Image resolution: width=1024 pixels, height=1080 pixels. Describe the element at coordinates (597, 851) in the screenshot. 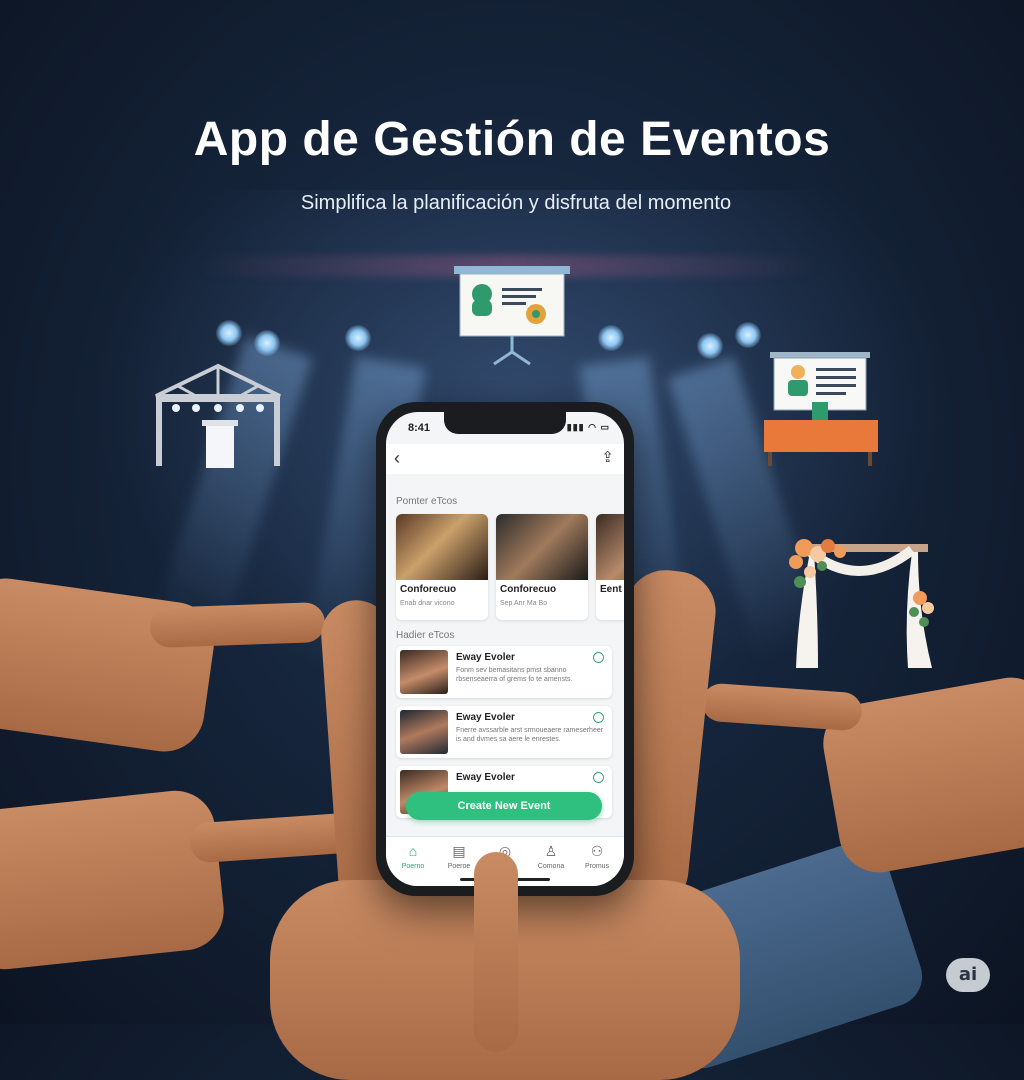

I see `user-icon: ⚇` at that location.